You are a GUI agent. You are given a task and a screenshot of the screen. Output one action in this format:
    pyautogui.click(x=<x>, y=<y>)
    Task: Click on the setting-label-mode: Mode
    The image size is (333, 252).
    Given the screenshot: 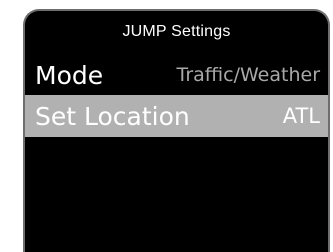 What is the action you would take?
    pyautogui.click(x=69, y=75)
    